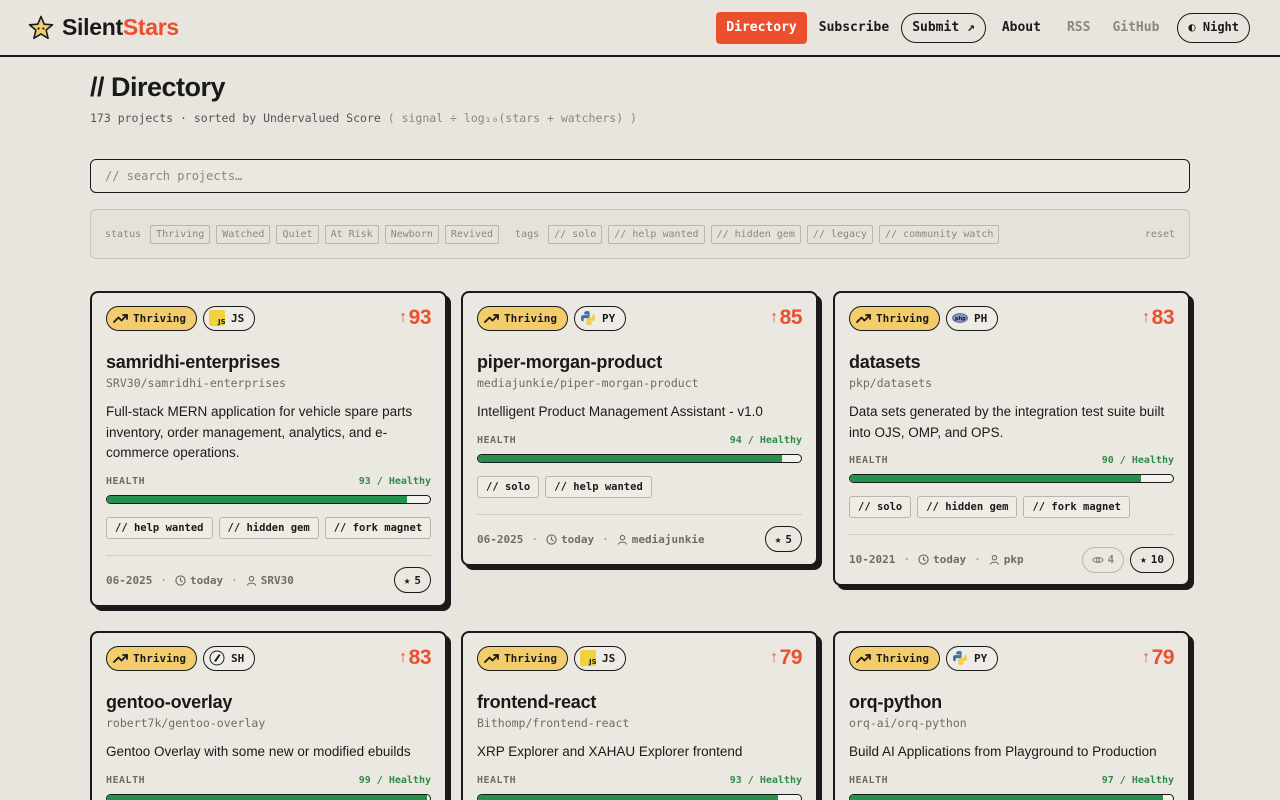  Describe the element at coordinates (1137, 460) in the screenshot. I see `health-value: 90 / Healthy` at that location.